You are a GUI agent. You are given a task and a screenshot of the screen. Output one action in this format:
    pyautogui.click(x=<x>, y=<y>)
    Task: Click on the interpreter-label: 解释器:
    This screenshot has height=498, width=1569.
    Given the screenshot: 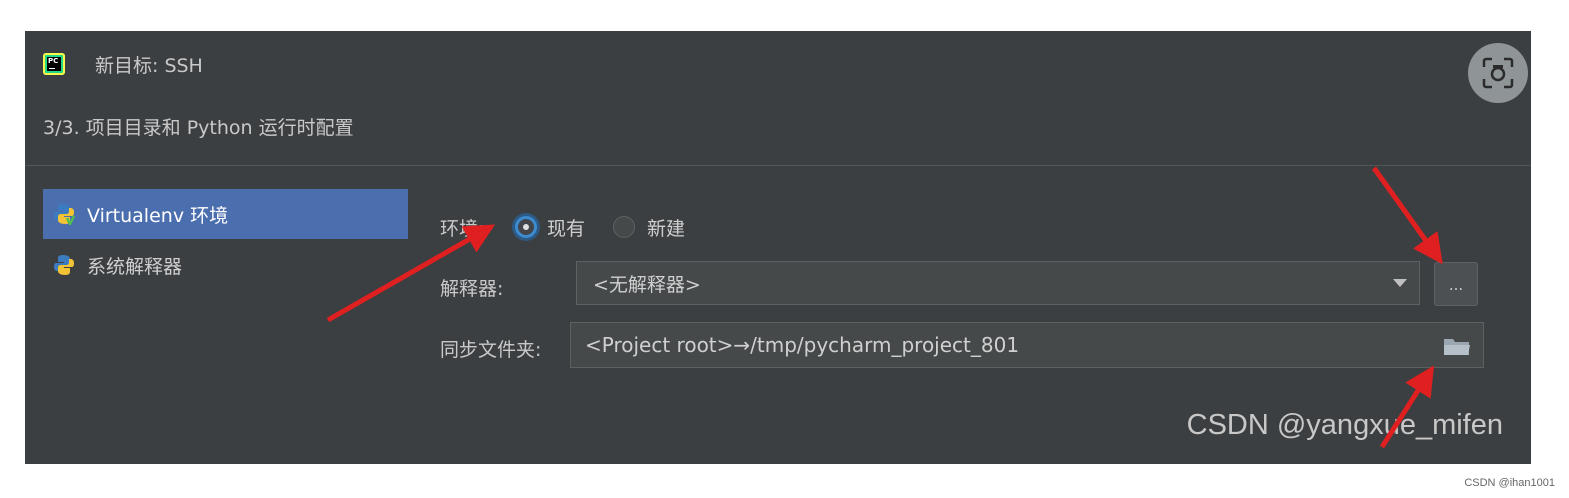 What is the action you would take?
    pyautogui.click(x=472, y=289)
    